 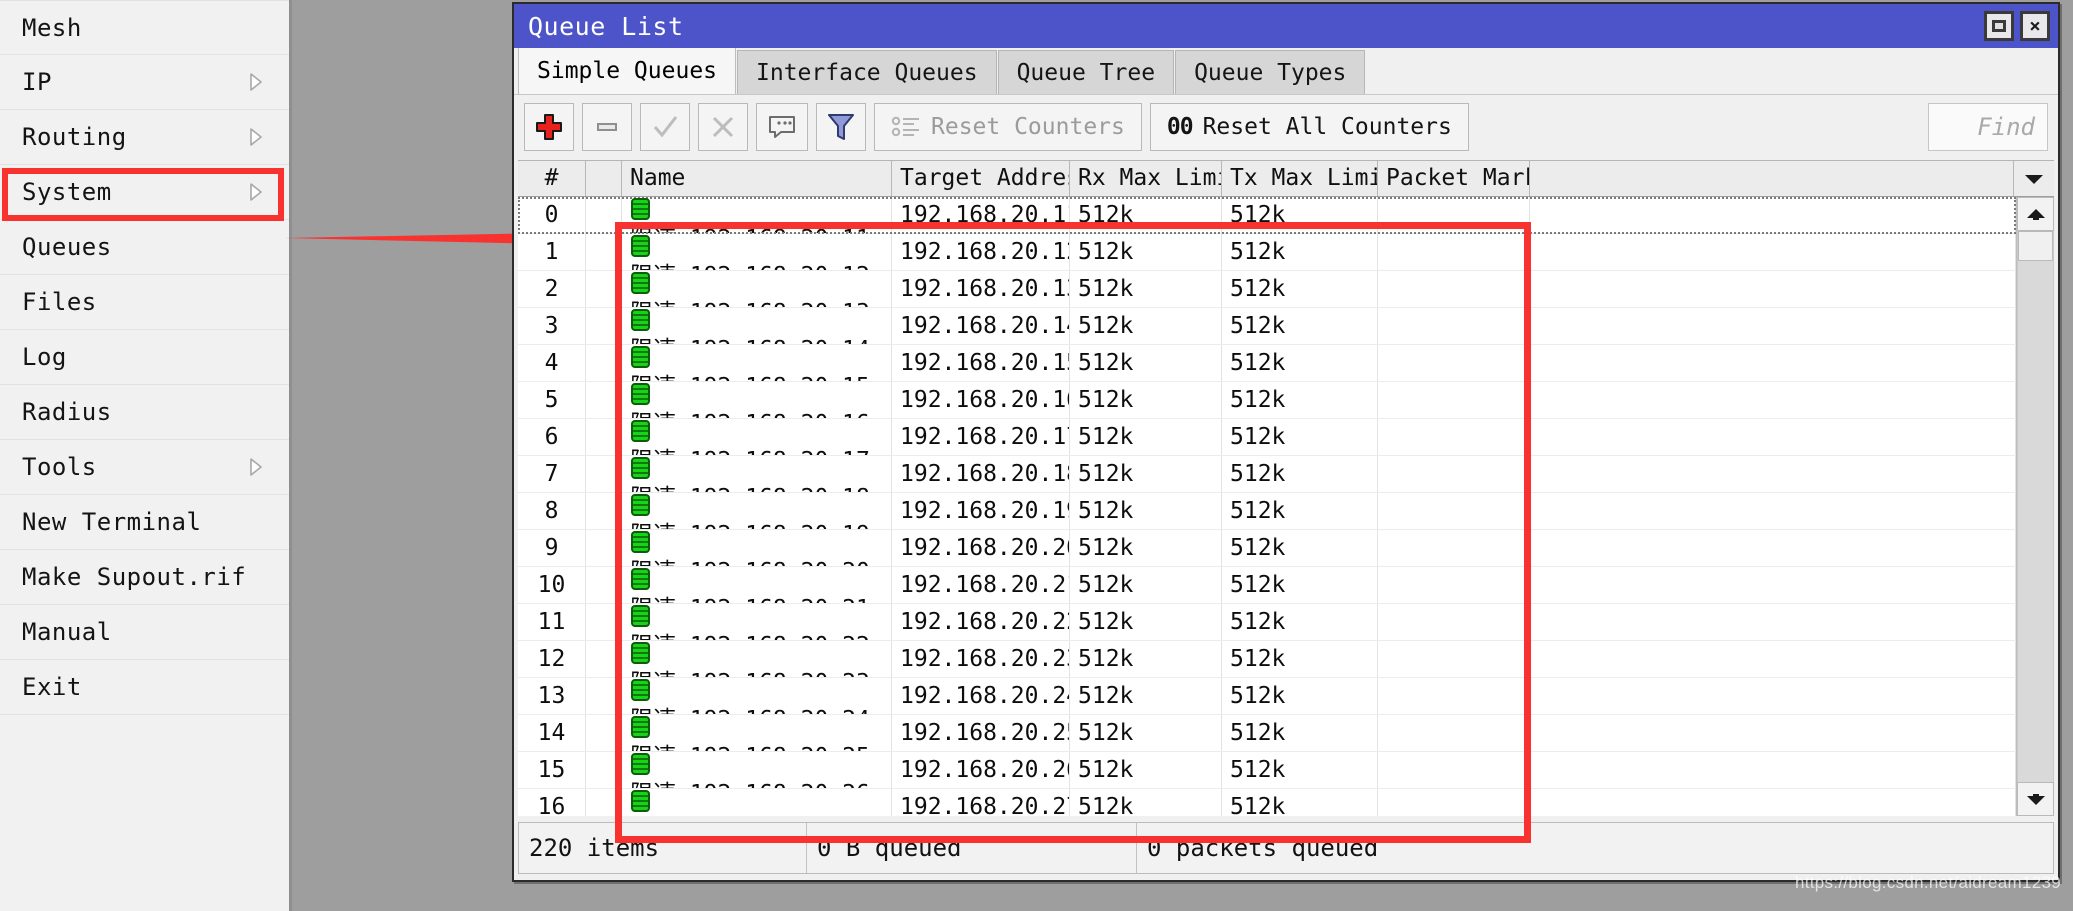 What do you see at coordinates (627, 70) in the screenshot?
I see `tab-simple-queues: Simple Queues` at bounding box center [627, 70].